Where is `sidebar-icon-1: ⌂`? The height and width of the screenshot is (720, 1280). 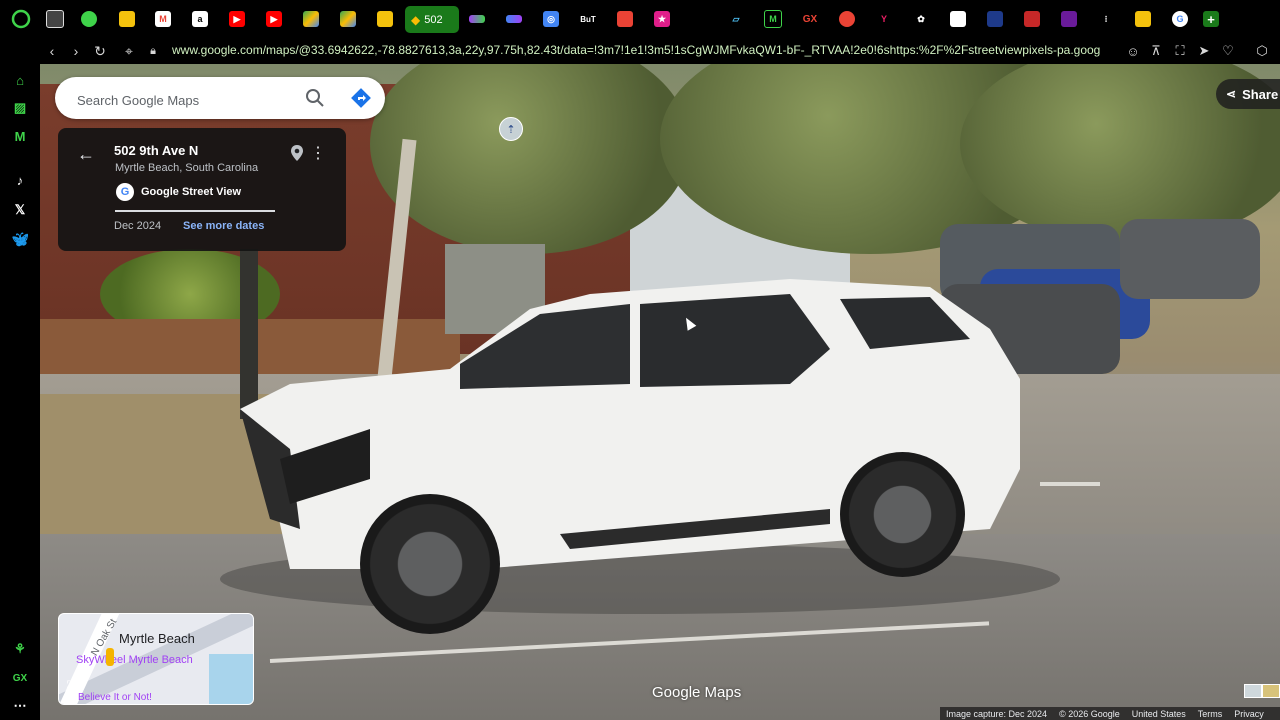 sidebar-icon-1: ⌂ is located at coordinates (20, 80).